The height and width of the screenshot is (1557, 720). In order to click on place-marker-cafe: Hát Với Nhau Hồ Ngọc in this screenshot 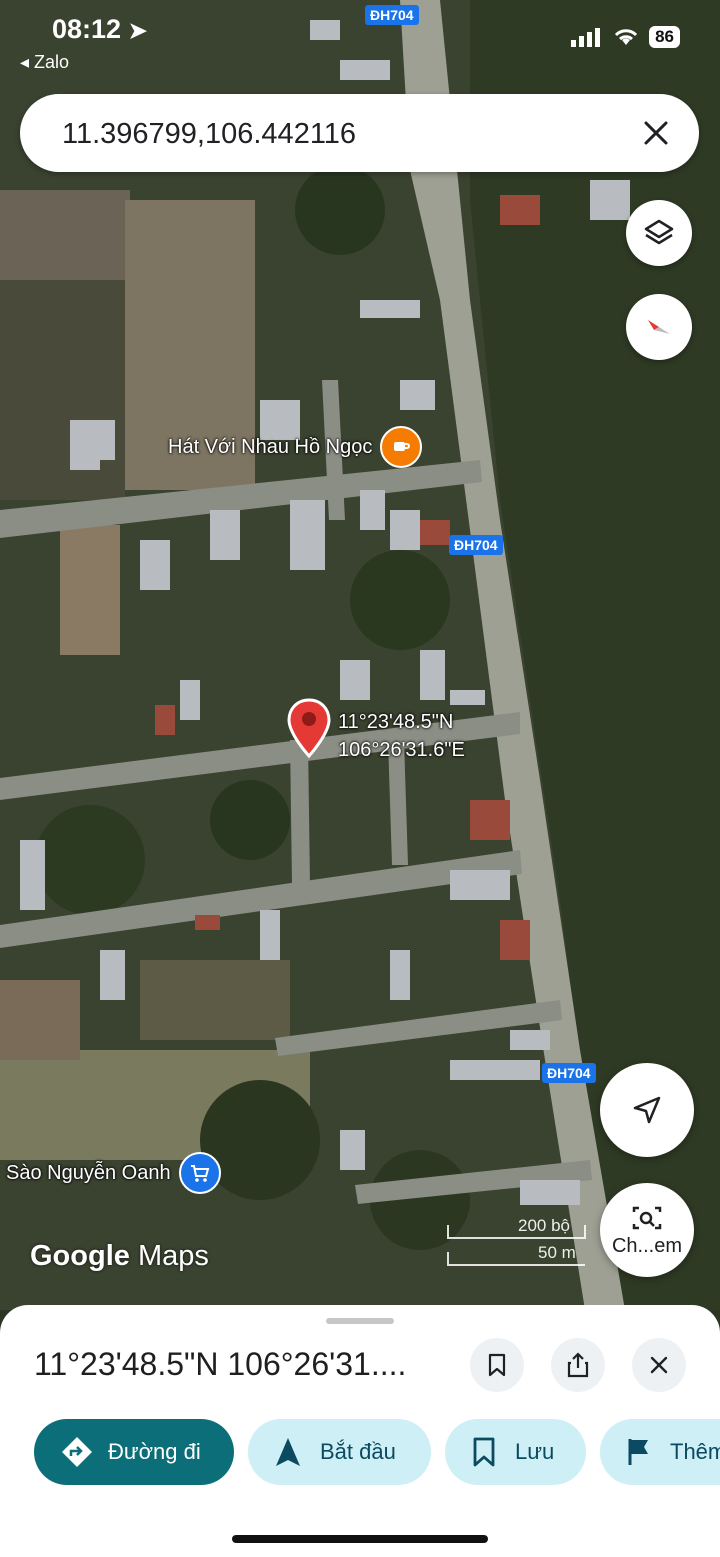, I will do `click(295, 447)`.